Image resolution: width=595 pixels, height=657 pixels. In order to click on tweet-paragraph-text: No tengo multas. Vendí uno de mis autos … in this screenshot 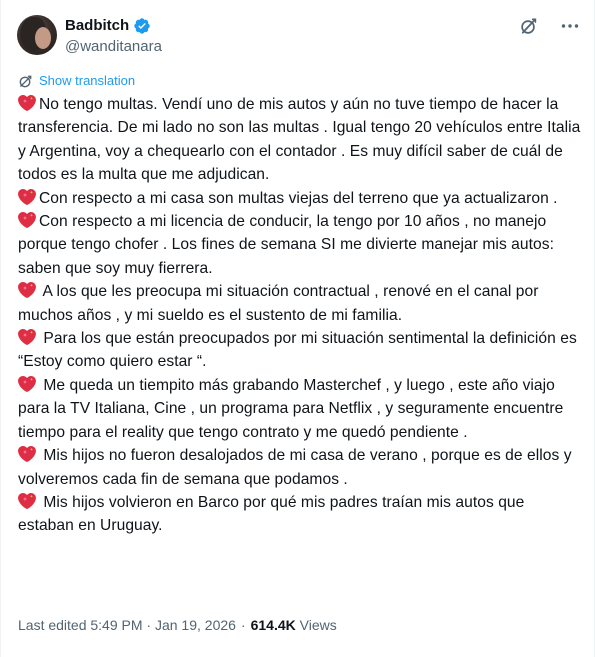, I will do `click(299, 140)`.